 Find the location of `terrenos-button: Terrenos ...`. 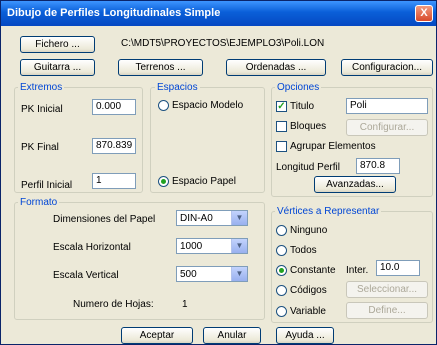

terrenos-button: Terrenos ... is located at coordinates (160, 67).